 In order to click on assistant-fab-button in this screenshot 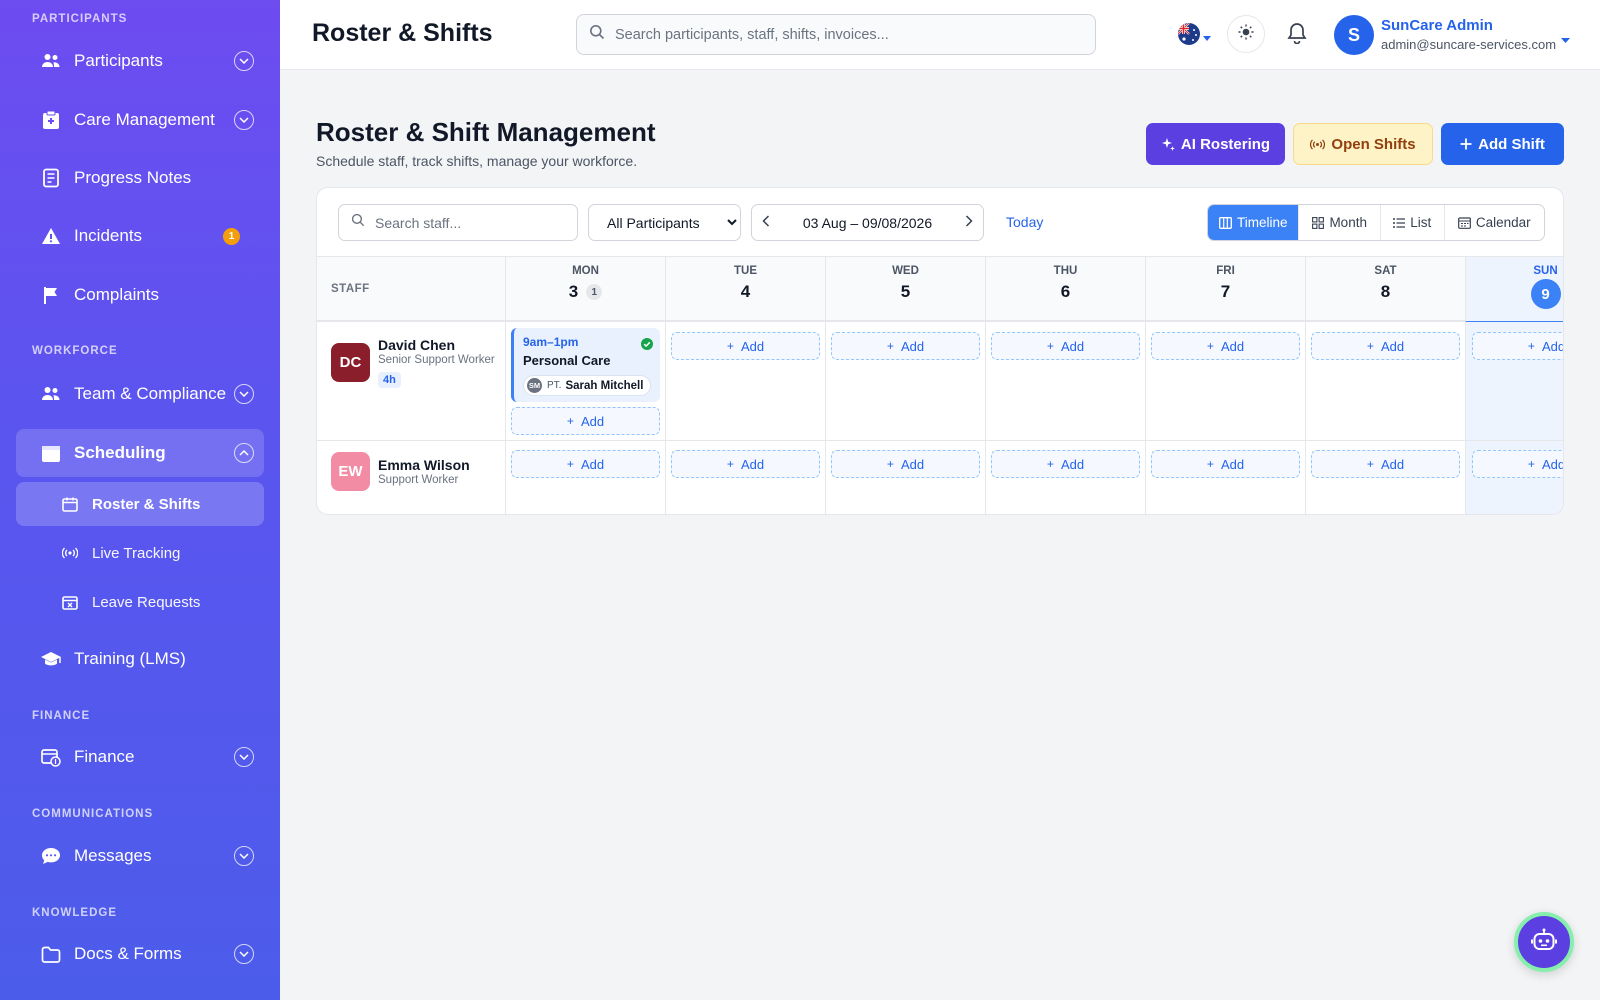, I will do `click(1544, 942)`.